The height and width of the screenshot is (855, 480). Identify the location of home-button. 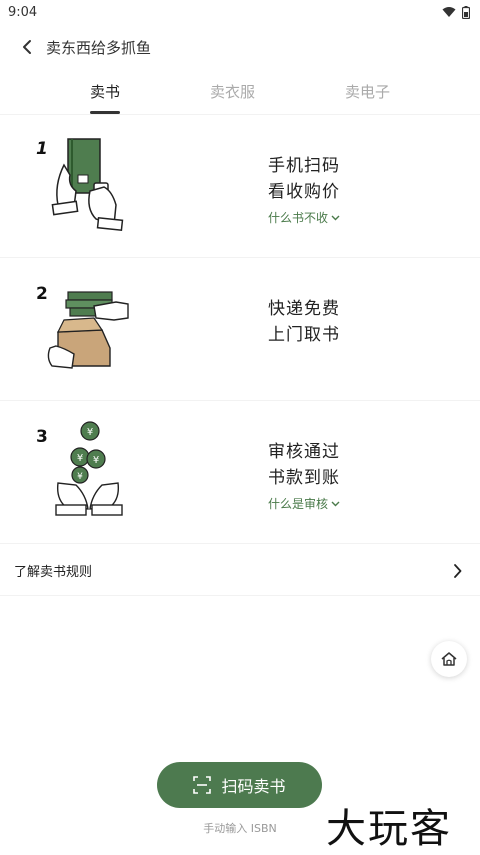
(449, 659).